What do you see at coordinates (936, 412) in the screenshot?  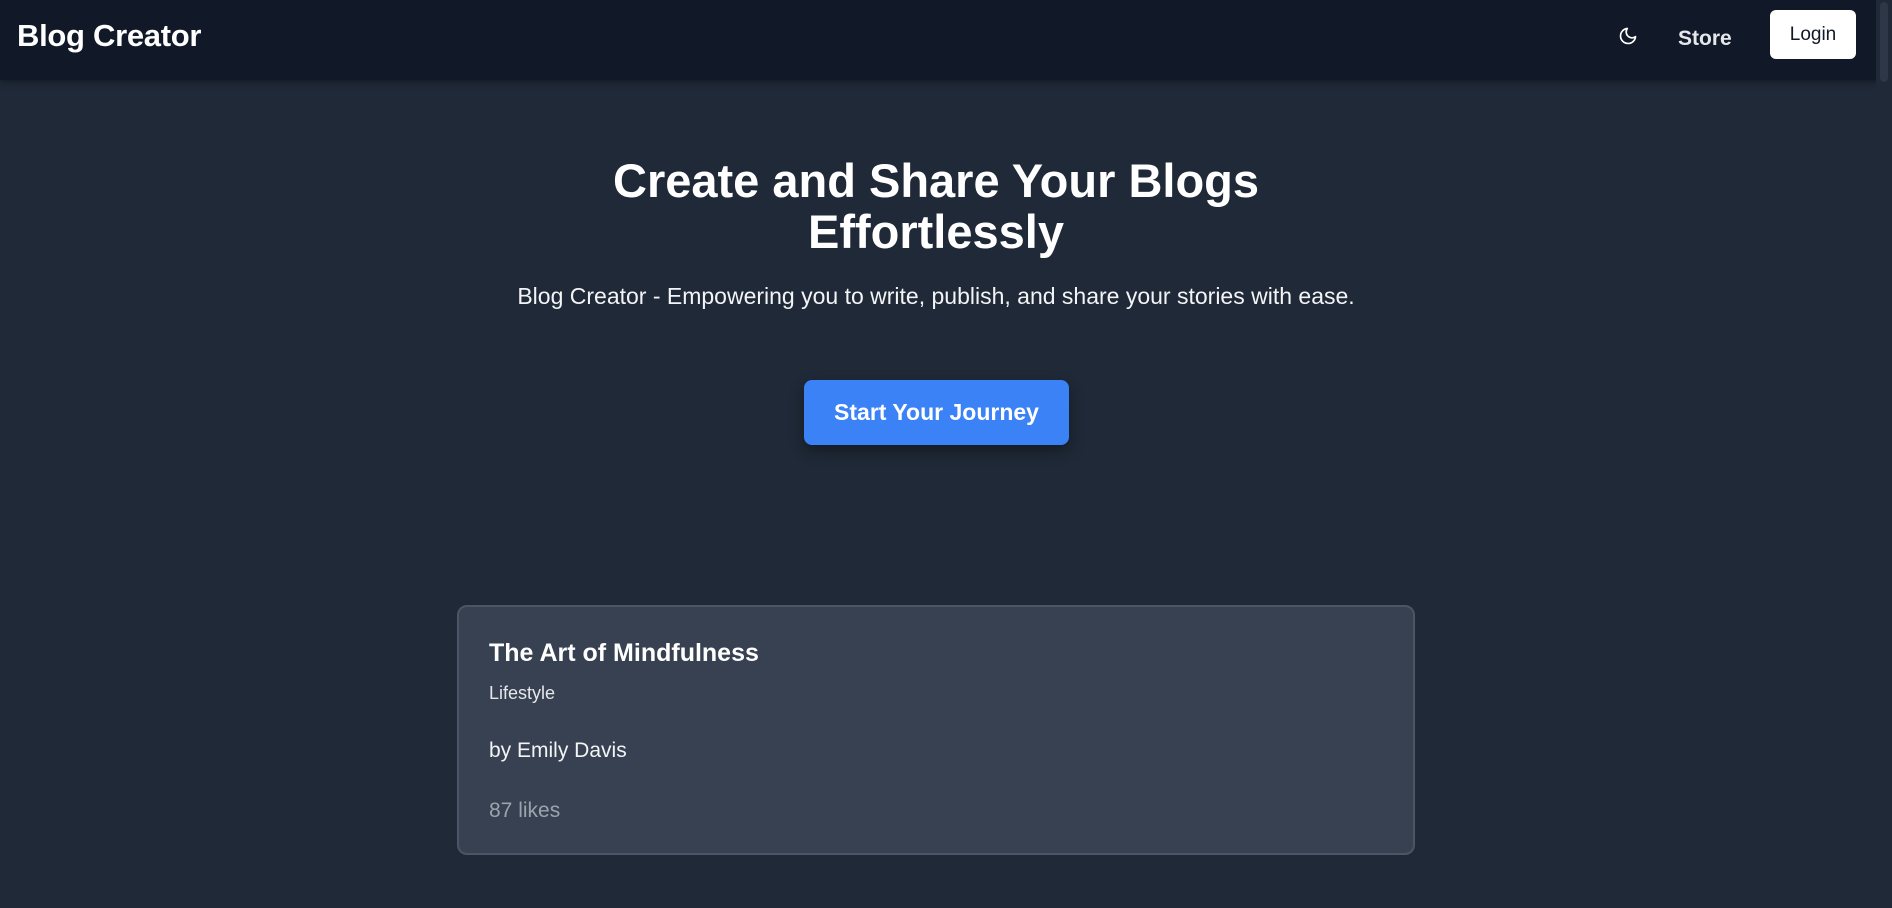 I see `start-journey-button: Start Your Journey` at bounding box center [936, 412].